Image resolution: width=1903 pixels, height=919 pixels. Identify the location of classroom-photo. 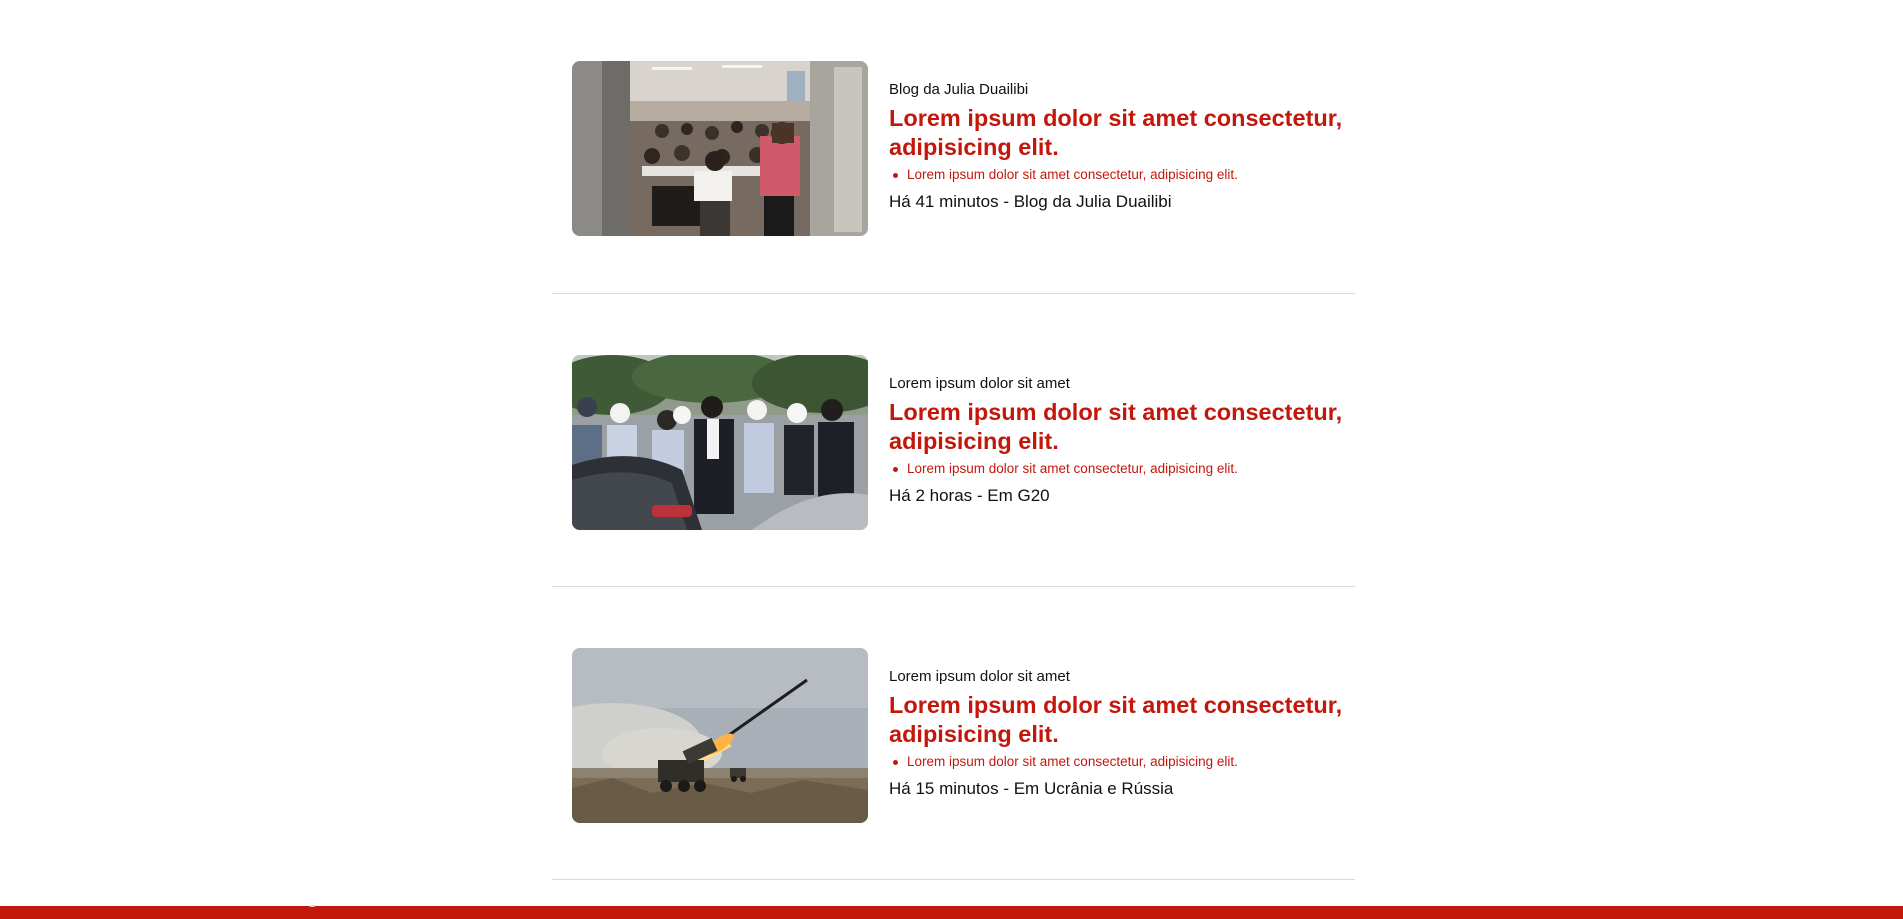
(720, 148).